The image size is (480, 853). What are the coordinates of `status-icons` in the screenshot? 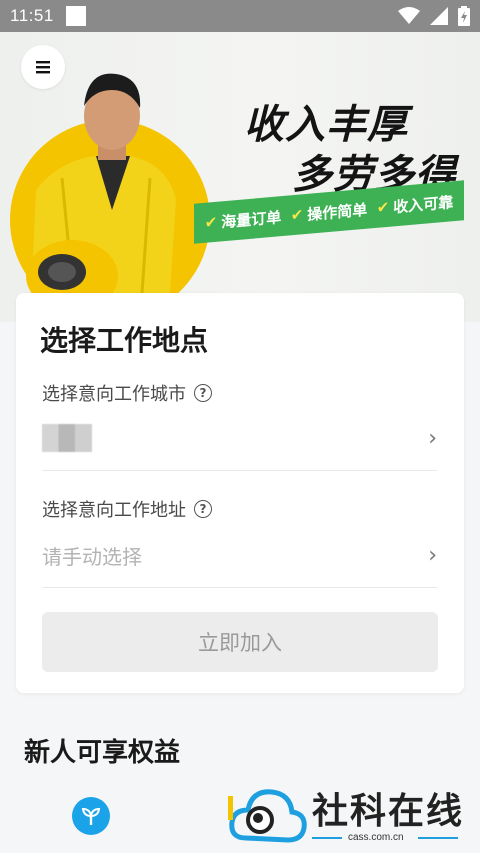 It's located at (434, 16).